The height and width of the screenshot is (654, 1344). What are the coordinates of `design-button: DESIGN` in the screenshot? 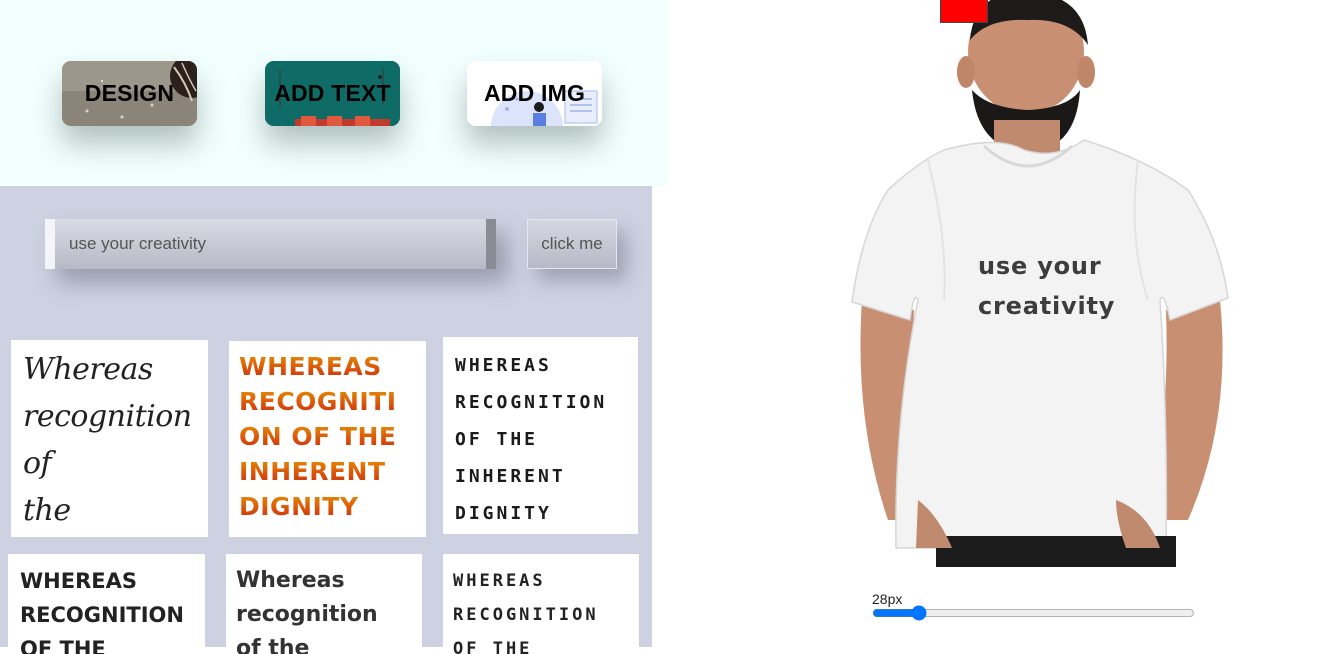 It's located at (129, 93).